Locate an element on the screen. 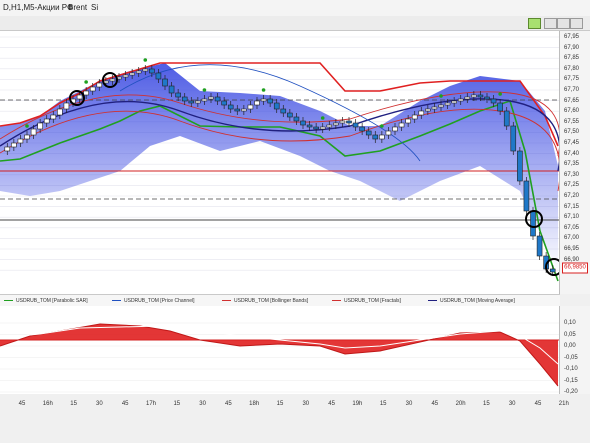  tab-stocks: D,H1,M5-Акции РФ is located at coordinates (38, 7).